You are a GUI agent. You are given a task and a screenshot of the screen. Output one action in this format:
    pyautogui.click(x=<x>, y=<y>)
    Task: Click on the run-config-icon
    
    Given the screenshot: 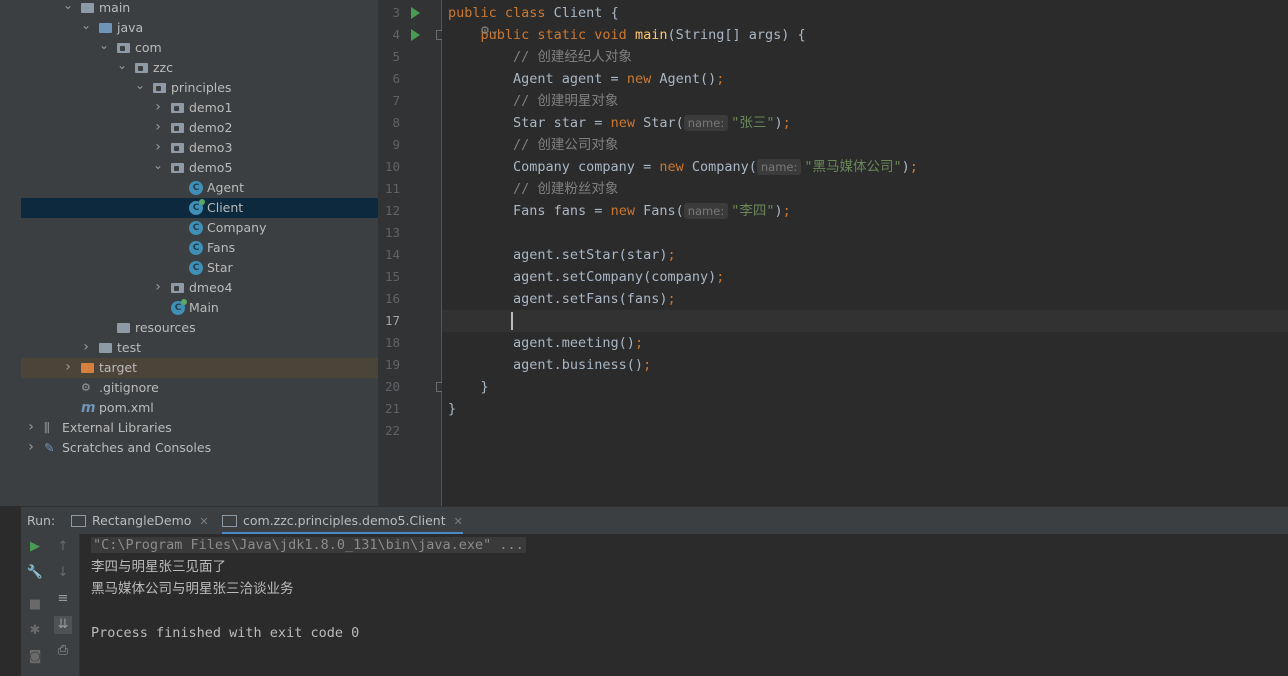 What is the action you would take?
    pyautogui.click(x=78, y=520)
    